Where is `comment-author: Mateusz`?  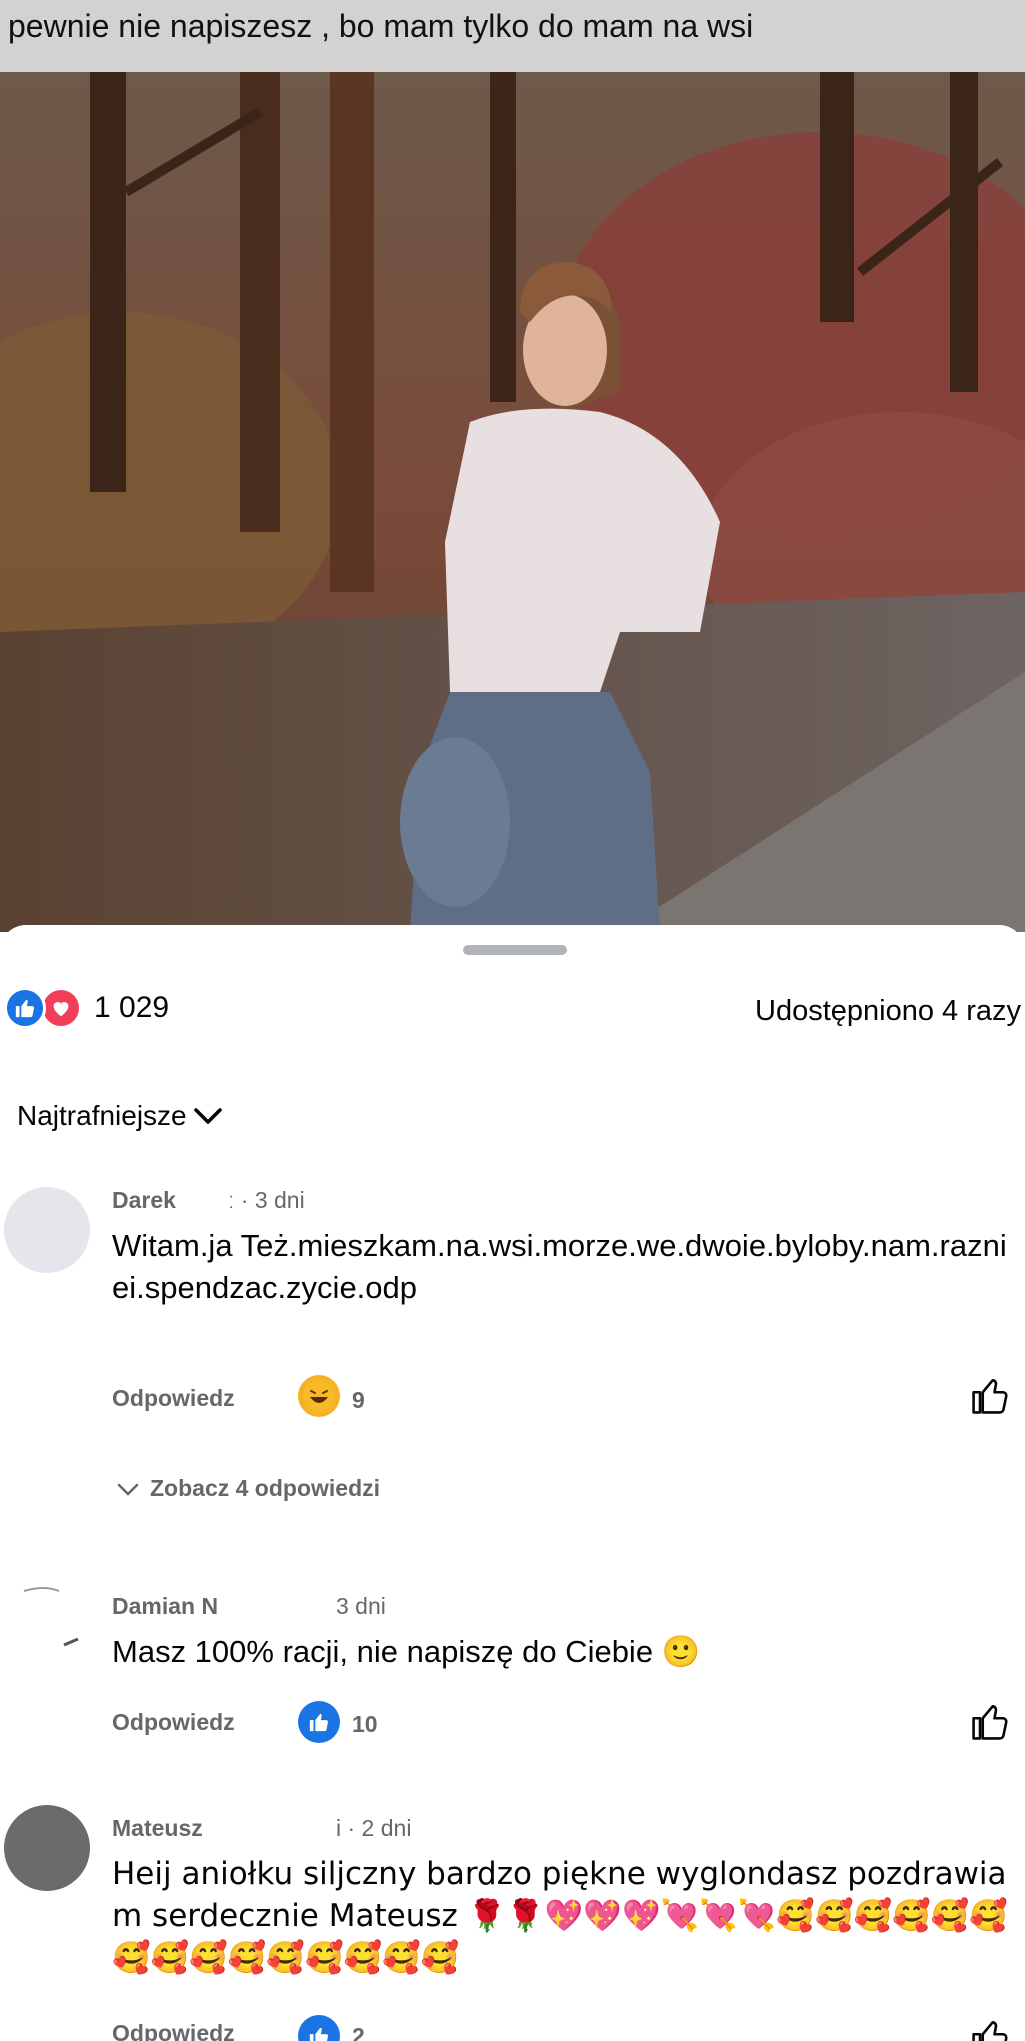 comment-author: Mateusz is located at coordinates (157, 1828).